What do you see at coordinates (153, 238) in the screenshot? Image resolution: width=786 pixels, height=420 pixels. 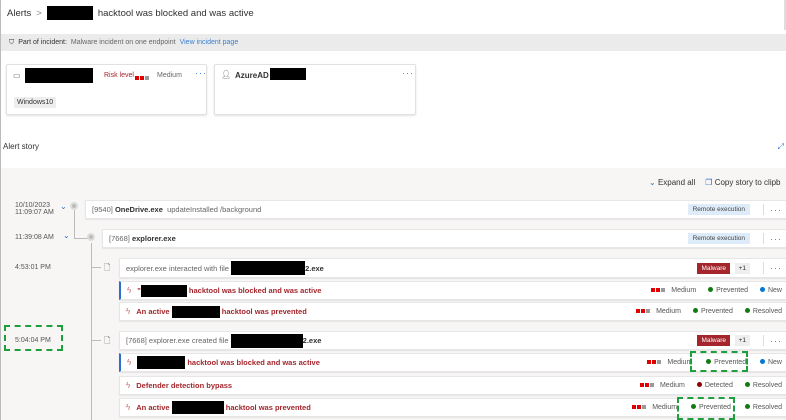 I see `process-name: explorer.exe` at bounding box center [153, 238].